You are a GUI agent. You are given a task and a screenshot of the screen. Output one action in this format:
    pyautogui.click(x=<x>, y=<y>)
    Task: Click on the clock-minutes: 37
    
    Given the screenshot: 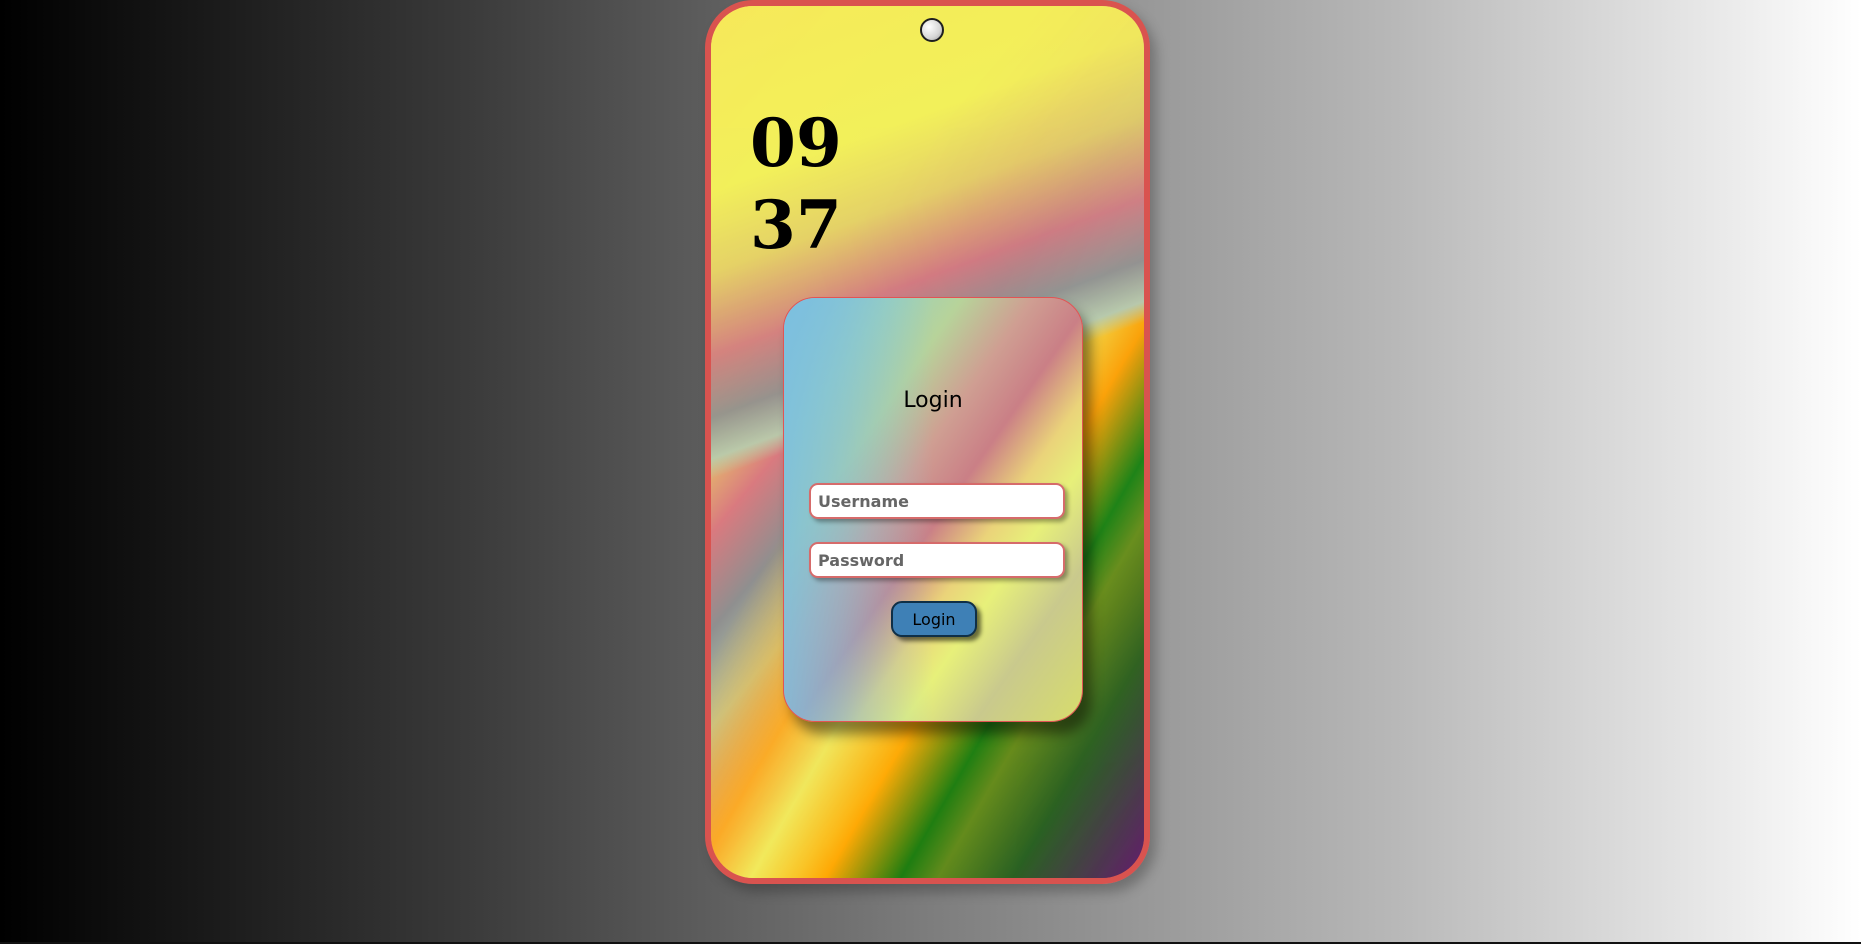 What is the action you would take?
    pyautogui.click(x=796, y=225)
    